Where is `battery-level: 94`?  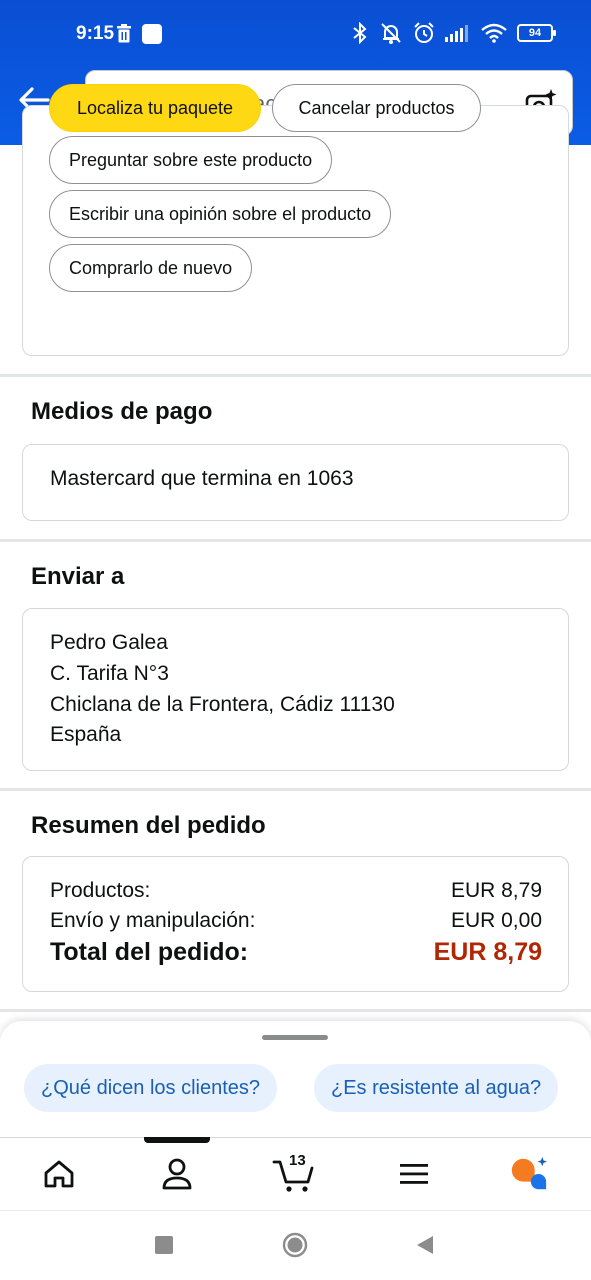 battery-level: 94 is located at coordinates (535, 33).